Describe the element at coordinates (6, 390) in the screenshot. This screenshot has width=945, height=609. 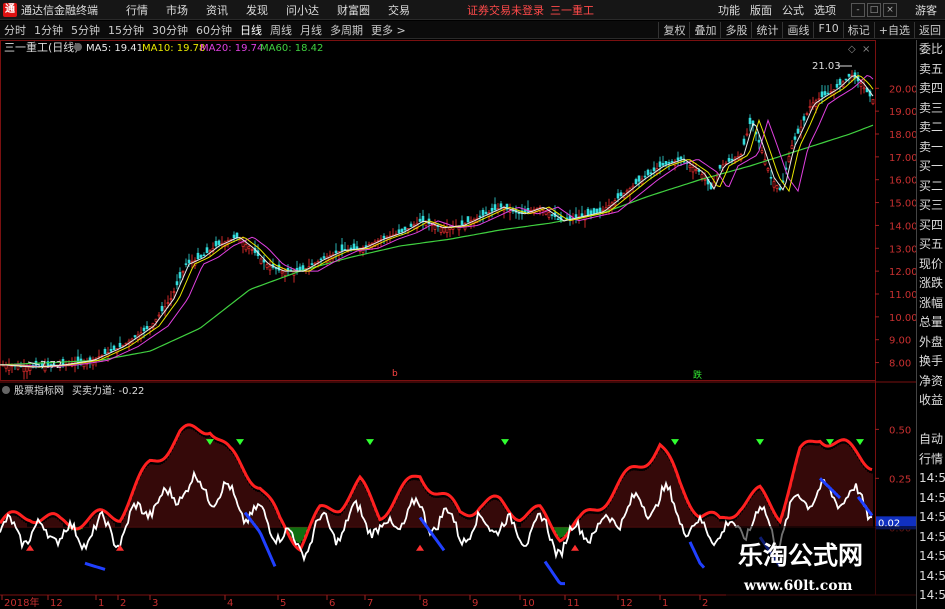
I see `indicator-settings-icon` at that location.